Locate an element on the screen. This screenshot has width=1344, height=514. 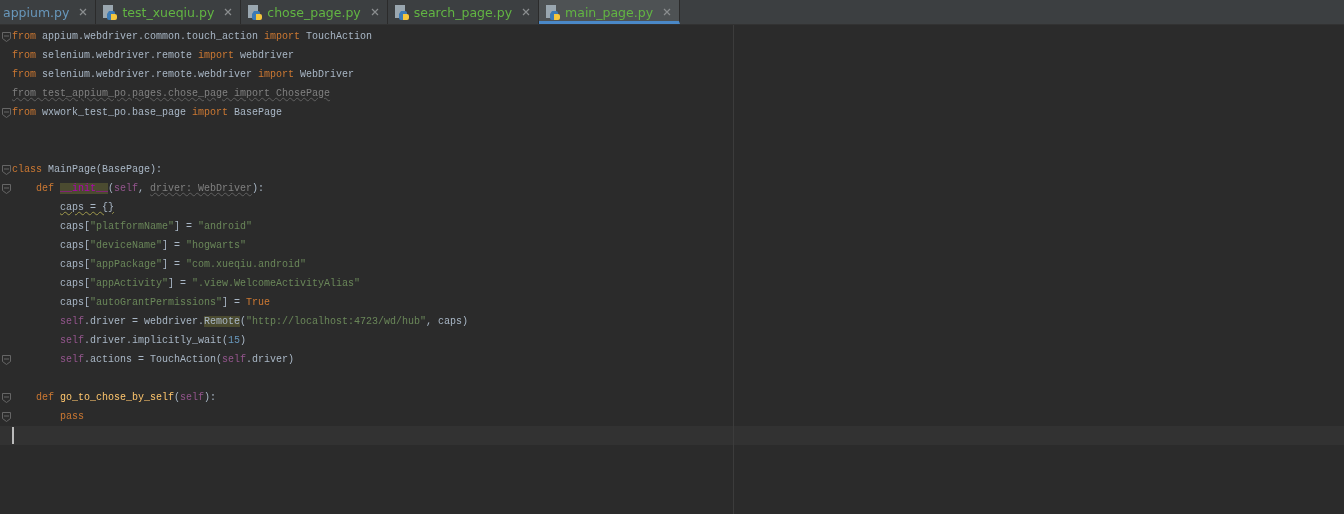
code-line: from selenium.webdriver.remote import webdriver is located at coordinates (153, 55).